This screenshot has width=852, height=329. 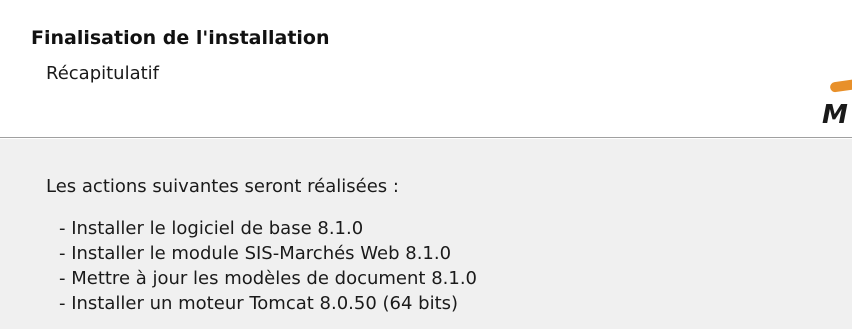 I want to click on product-logo: M, so click(x=837, y=105).